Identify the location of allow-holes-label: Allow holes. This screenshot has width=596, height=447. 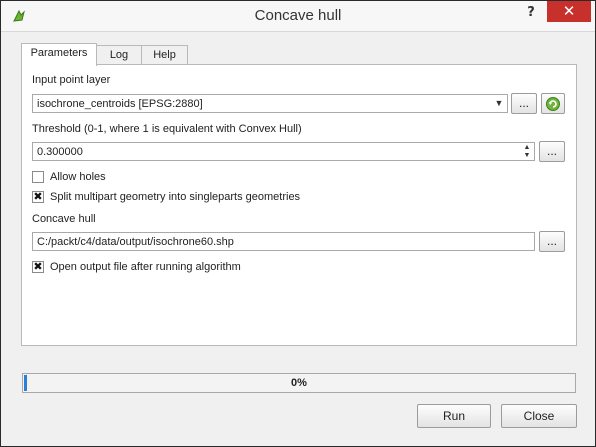
(78, 177).